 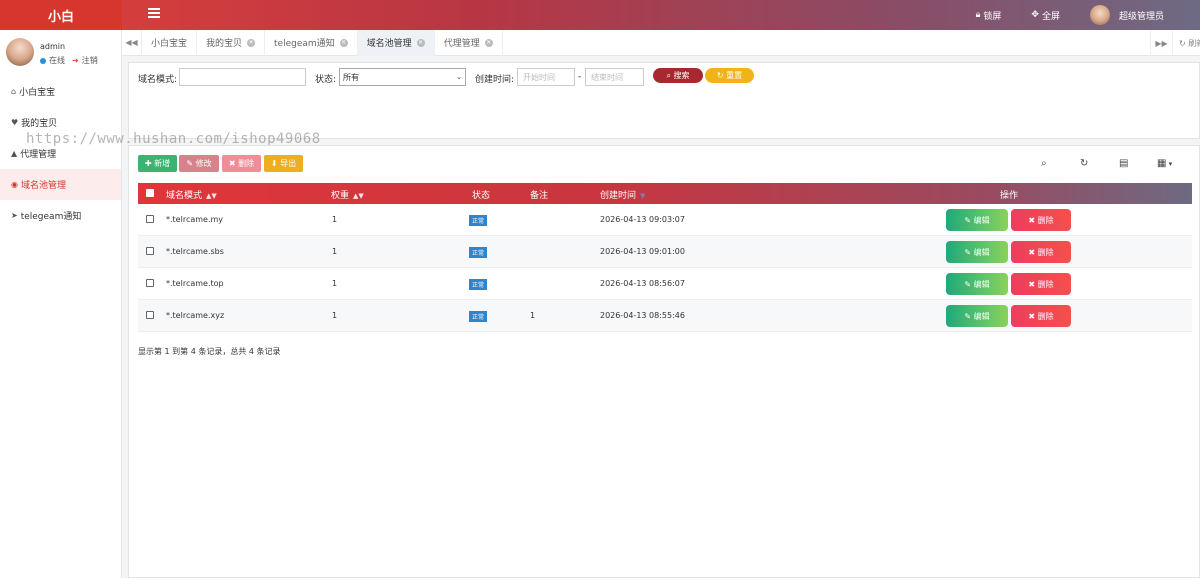 I want to click on header-actions: 🔒︎ 锁屏 ✥ 全屏 超级管理员, so click(x=1088, y=15).